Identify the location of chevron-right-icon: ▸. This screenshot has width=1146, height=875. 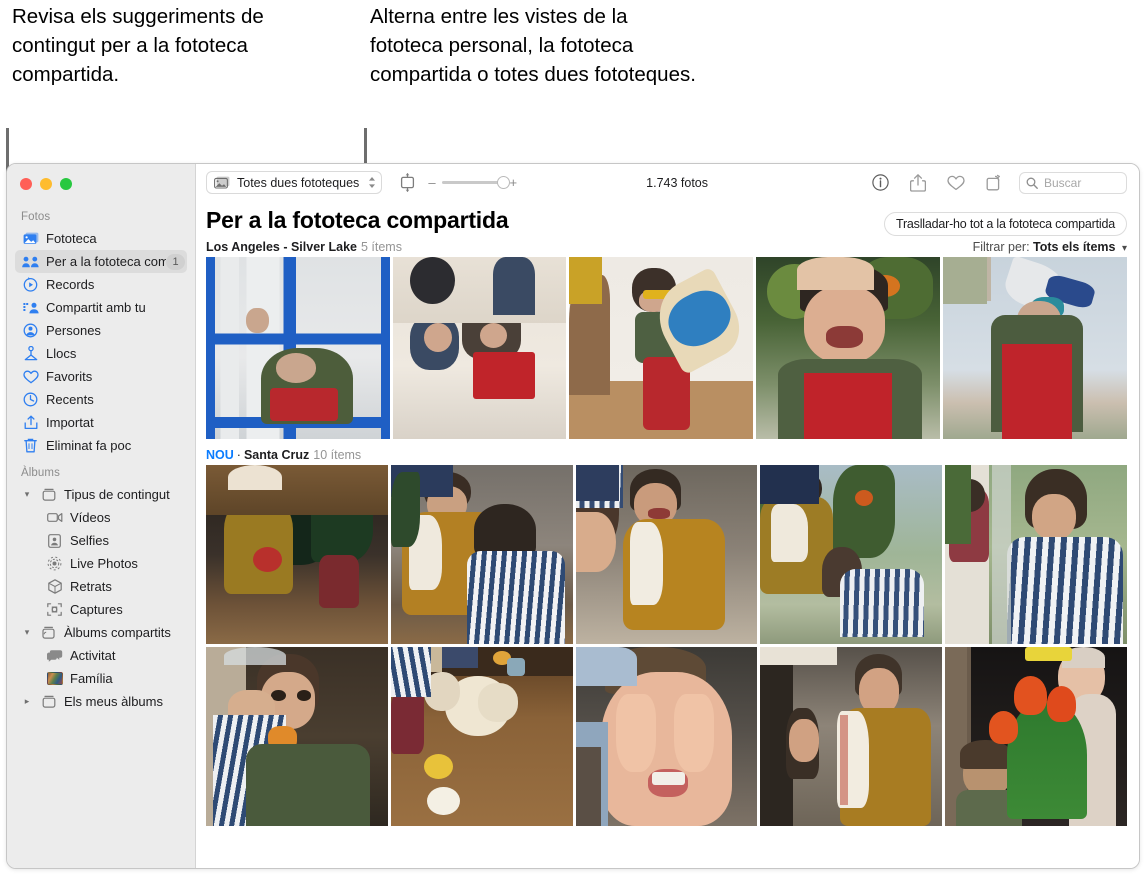
(27, 701).